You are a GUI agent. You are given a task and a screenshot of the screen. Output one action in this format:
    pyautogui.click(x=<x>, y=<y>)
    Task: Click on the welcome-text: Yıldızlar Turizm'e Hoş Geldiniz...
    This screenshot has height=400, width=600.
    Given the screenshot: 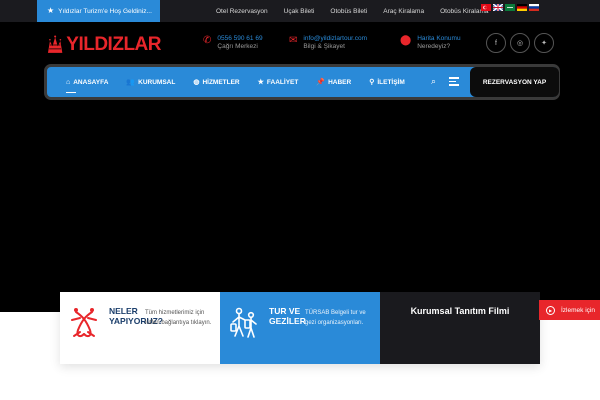 What is the action you would take?
    pyautogui.click(x=105, y=11)
    